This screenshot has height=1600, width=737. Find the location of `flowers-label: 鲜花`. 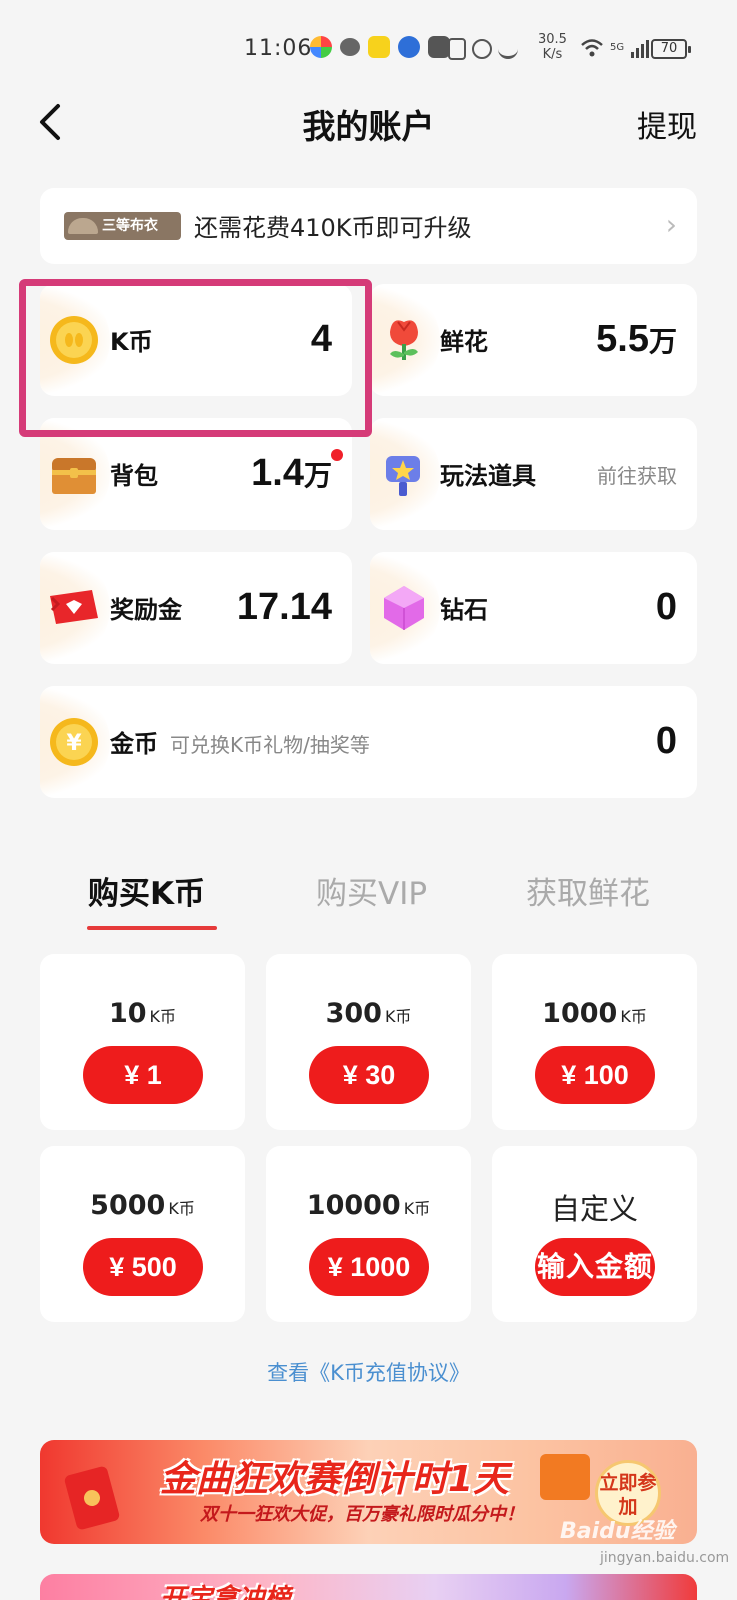

flowers-label: 鲜花 is located at coordinates (464, 342).